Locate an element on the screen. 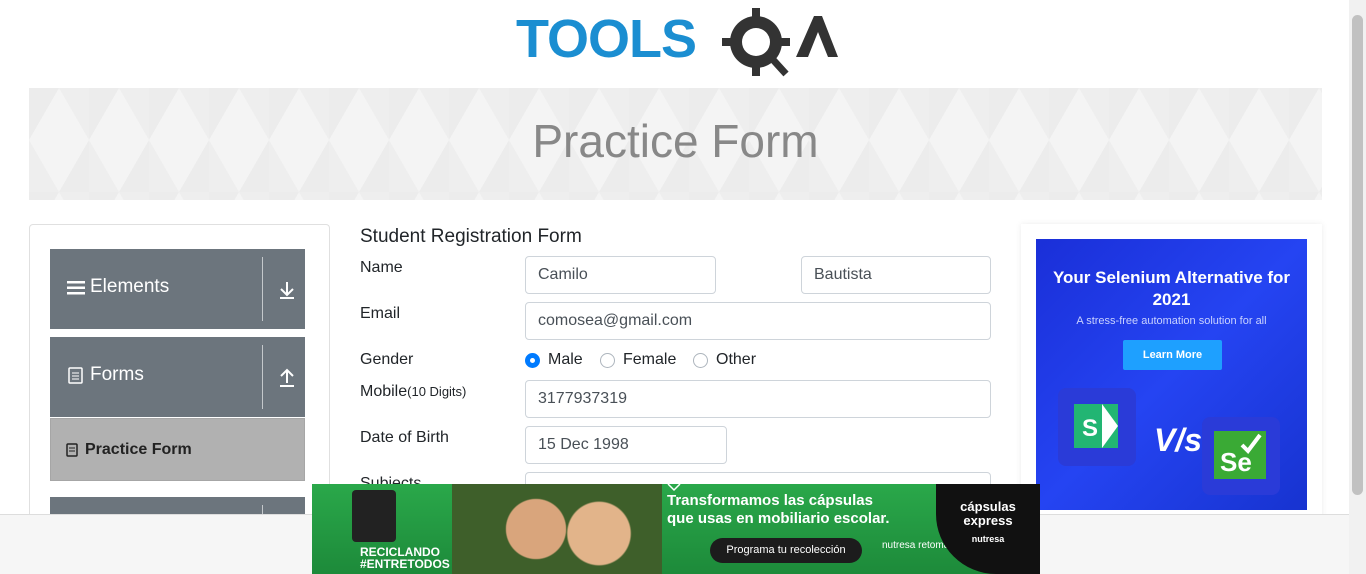 The width and height of the screenshot is (1366, 574). last-name-input: Bautista is located at coordinates (896, 275).